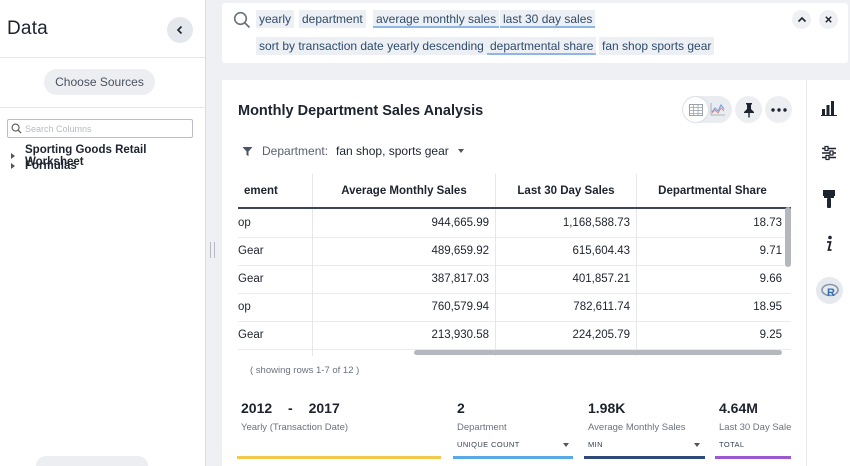  I want to click on data-panel-header: Data, so click(102, 29).